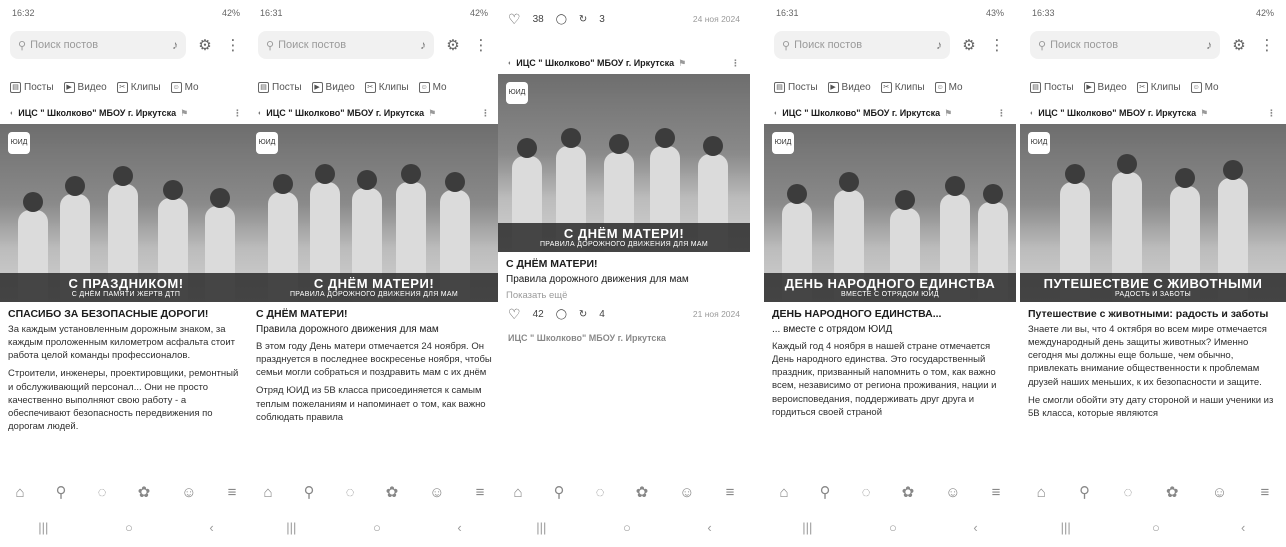 The image size is (1286, 547). Describe the element at coordinates (624, 338) in the screenshot. I see `post-author: ИЦС " Школково" МБОУ г. Иркутска` at that location.